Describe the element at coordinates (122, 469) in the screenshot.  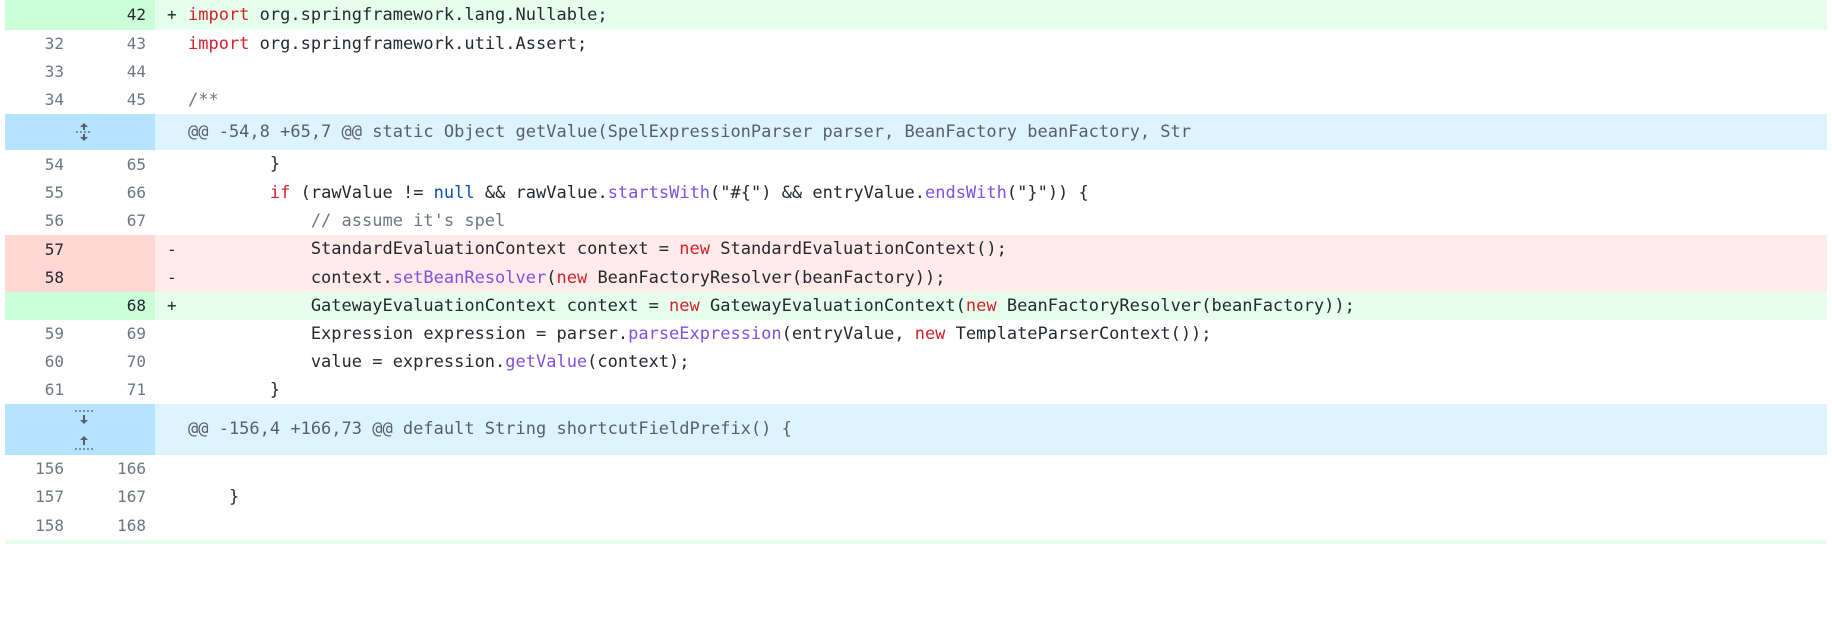
I see `new-line-number: 166` at that location.